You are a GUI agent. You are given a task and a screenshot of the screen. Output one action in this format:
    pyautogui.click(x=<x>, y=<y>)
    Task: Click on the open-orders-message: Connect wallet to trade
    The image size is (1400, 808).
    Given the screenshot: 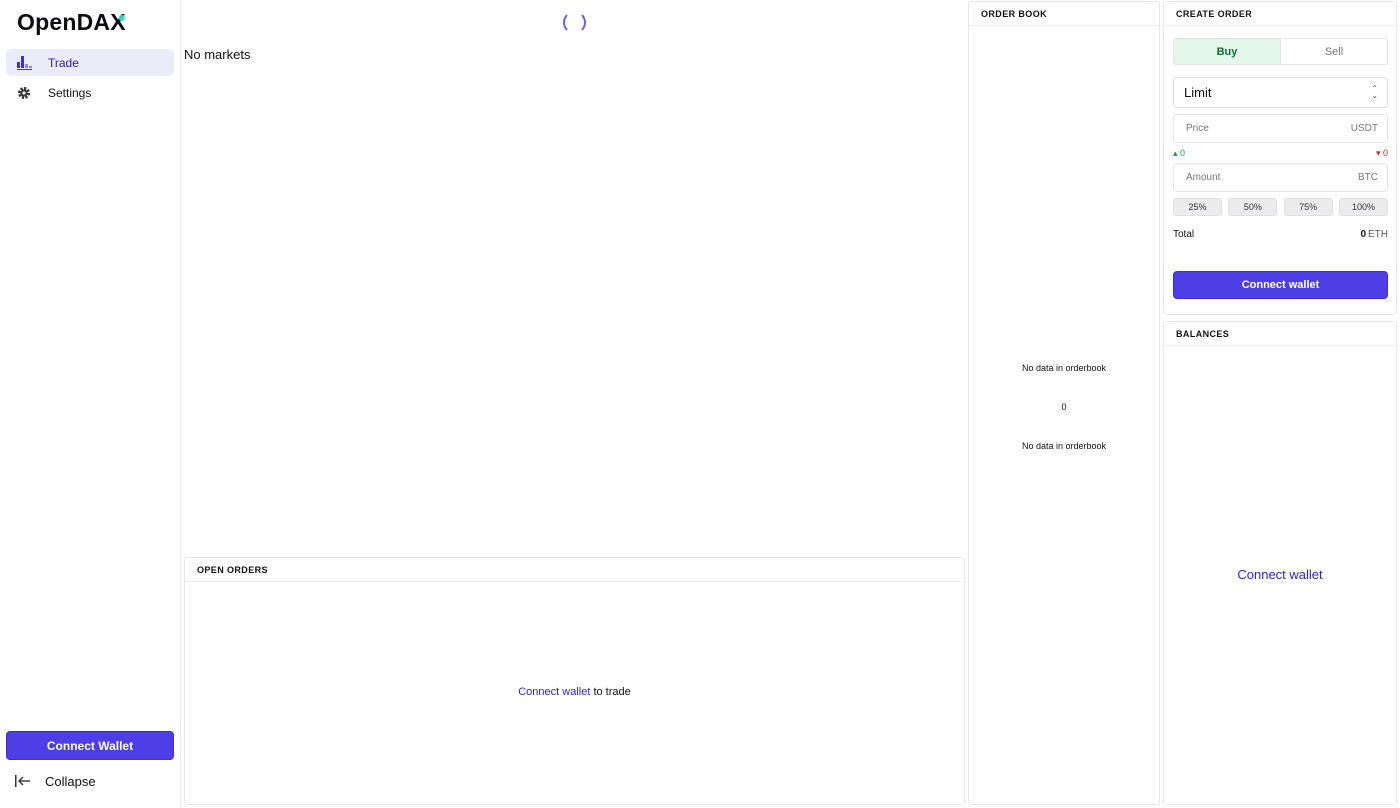 What is the action you would take?
    pyautogui.click(x=574, y=692)
    